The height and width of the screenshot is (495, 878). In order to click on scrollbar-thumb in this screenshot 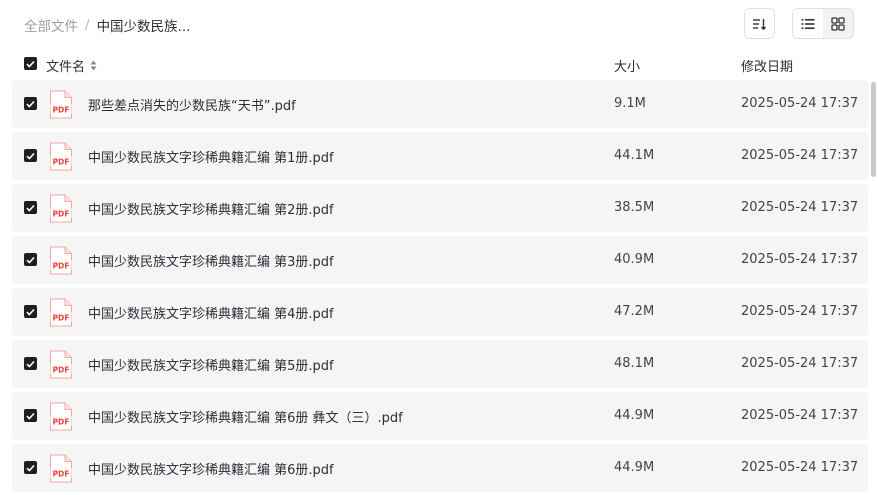, I will do `click(873, 129)`.